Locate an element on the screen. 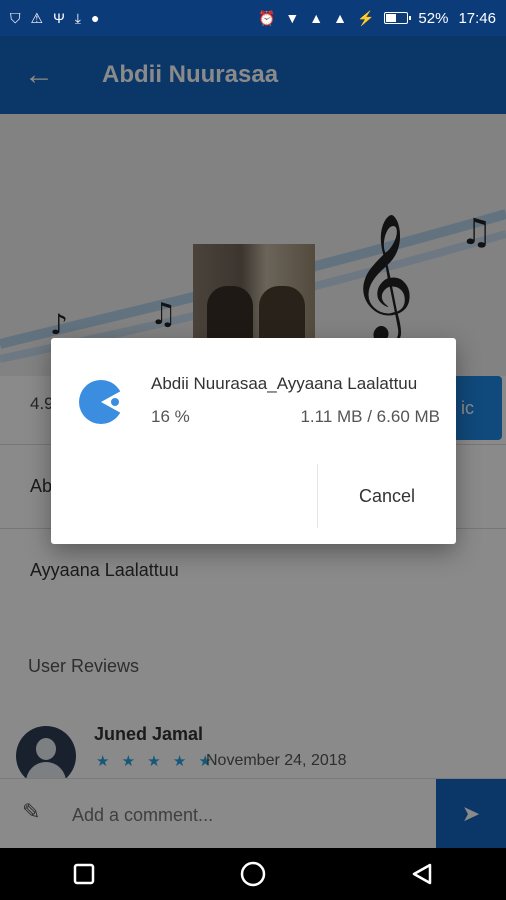 The image size is (506, 900). download-file-name: Abdii Nuurasaa_Ayyaana Laalattuu is located at coordinates (284, 383).